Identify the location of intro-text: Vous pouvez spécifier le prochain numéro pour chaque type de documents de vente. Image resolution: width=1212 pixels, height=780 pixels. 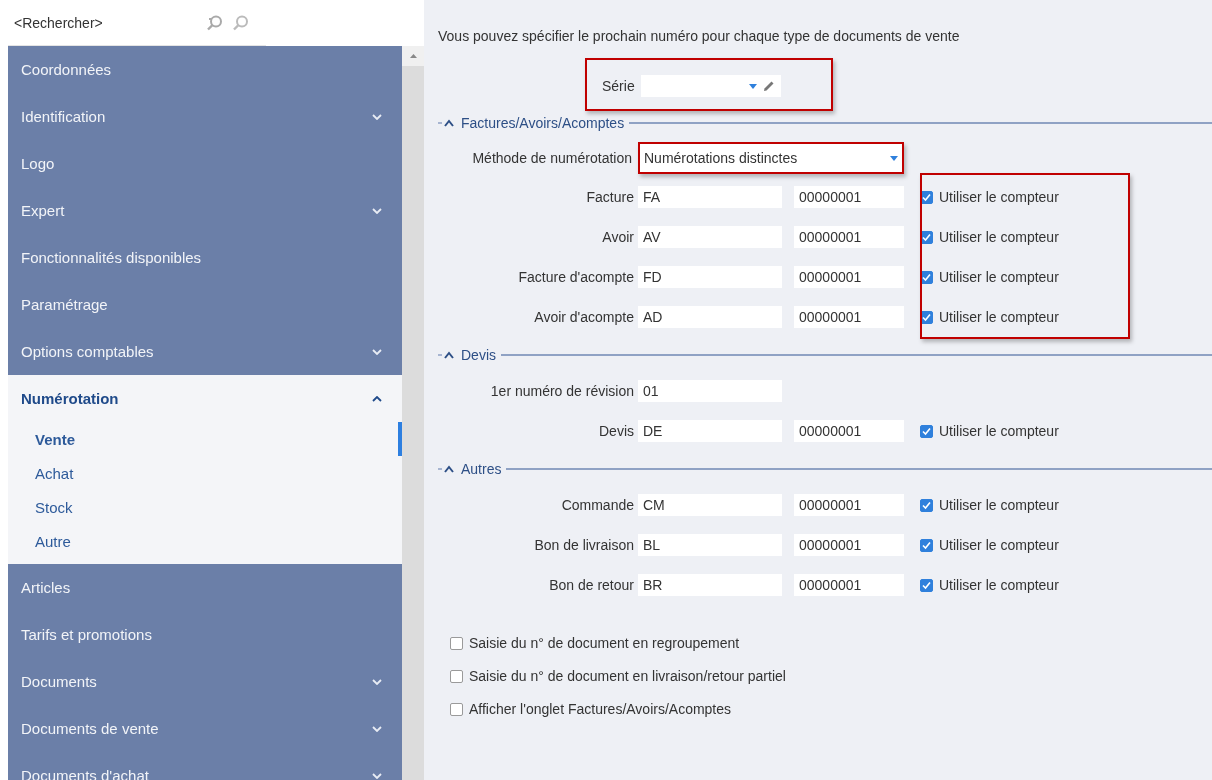
(699, 36).